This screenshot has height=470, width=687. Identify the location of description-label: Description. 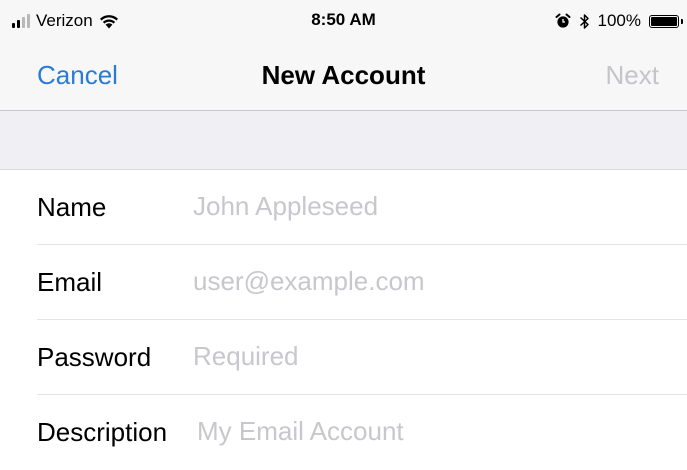
(102, 432).